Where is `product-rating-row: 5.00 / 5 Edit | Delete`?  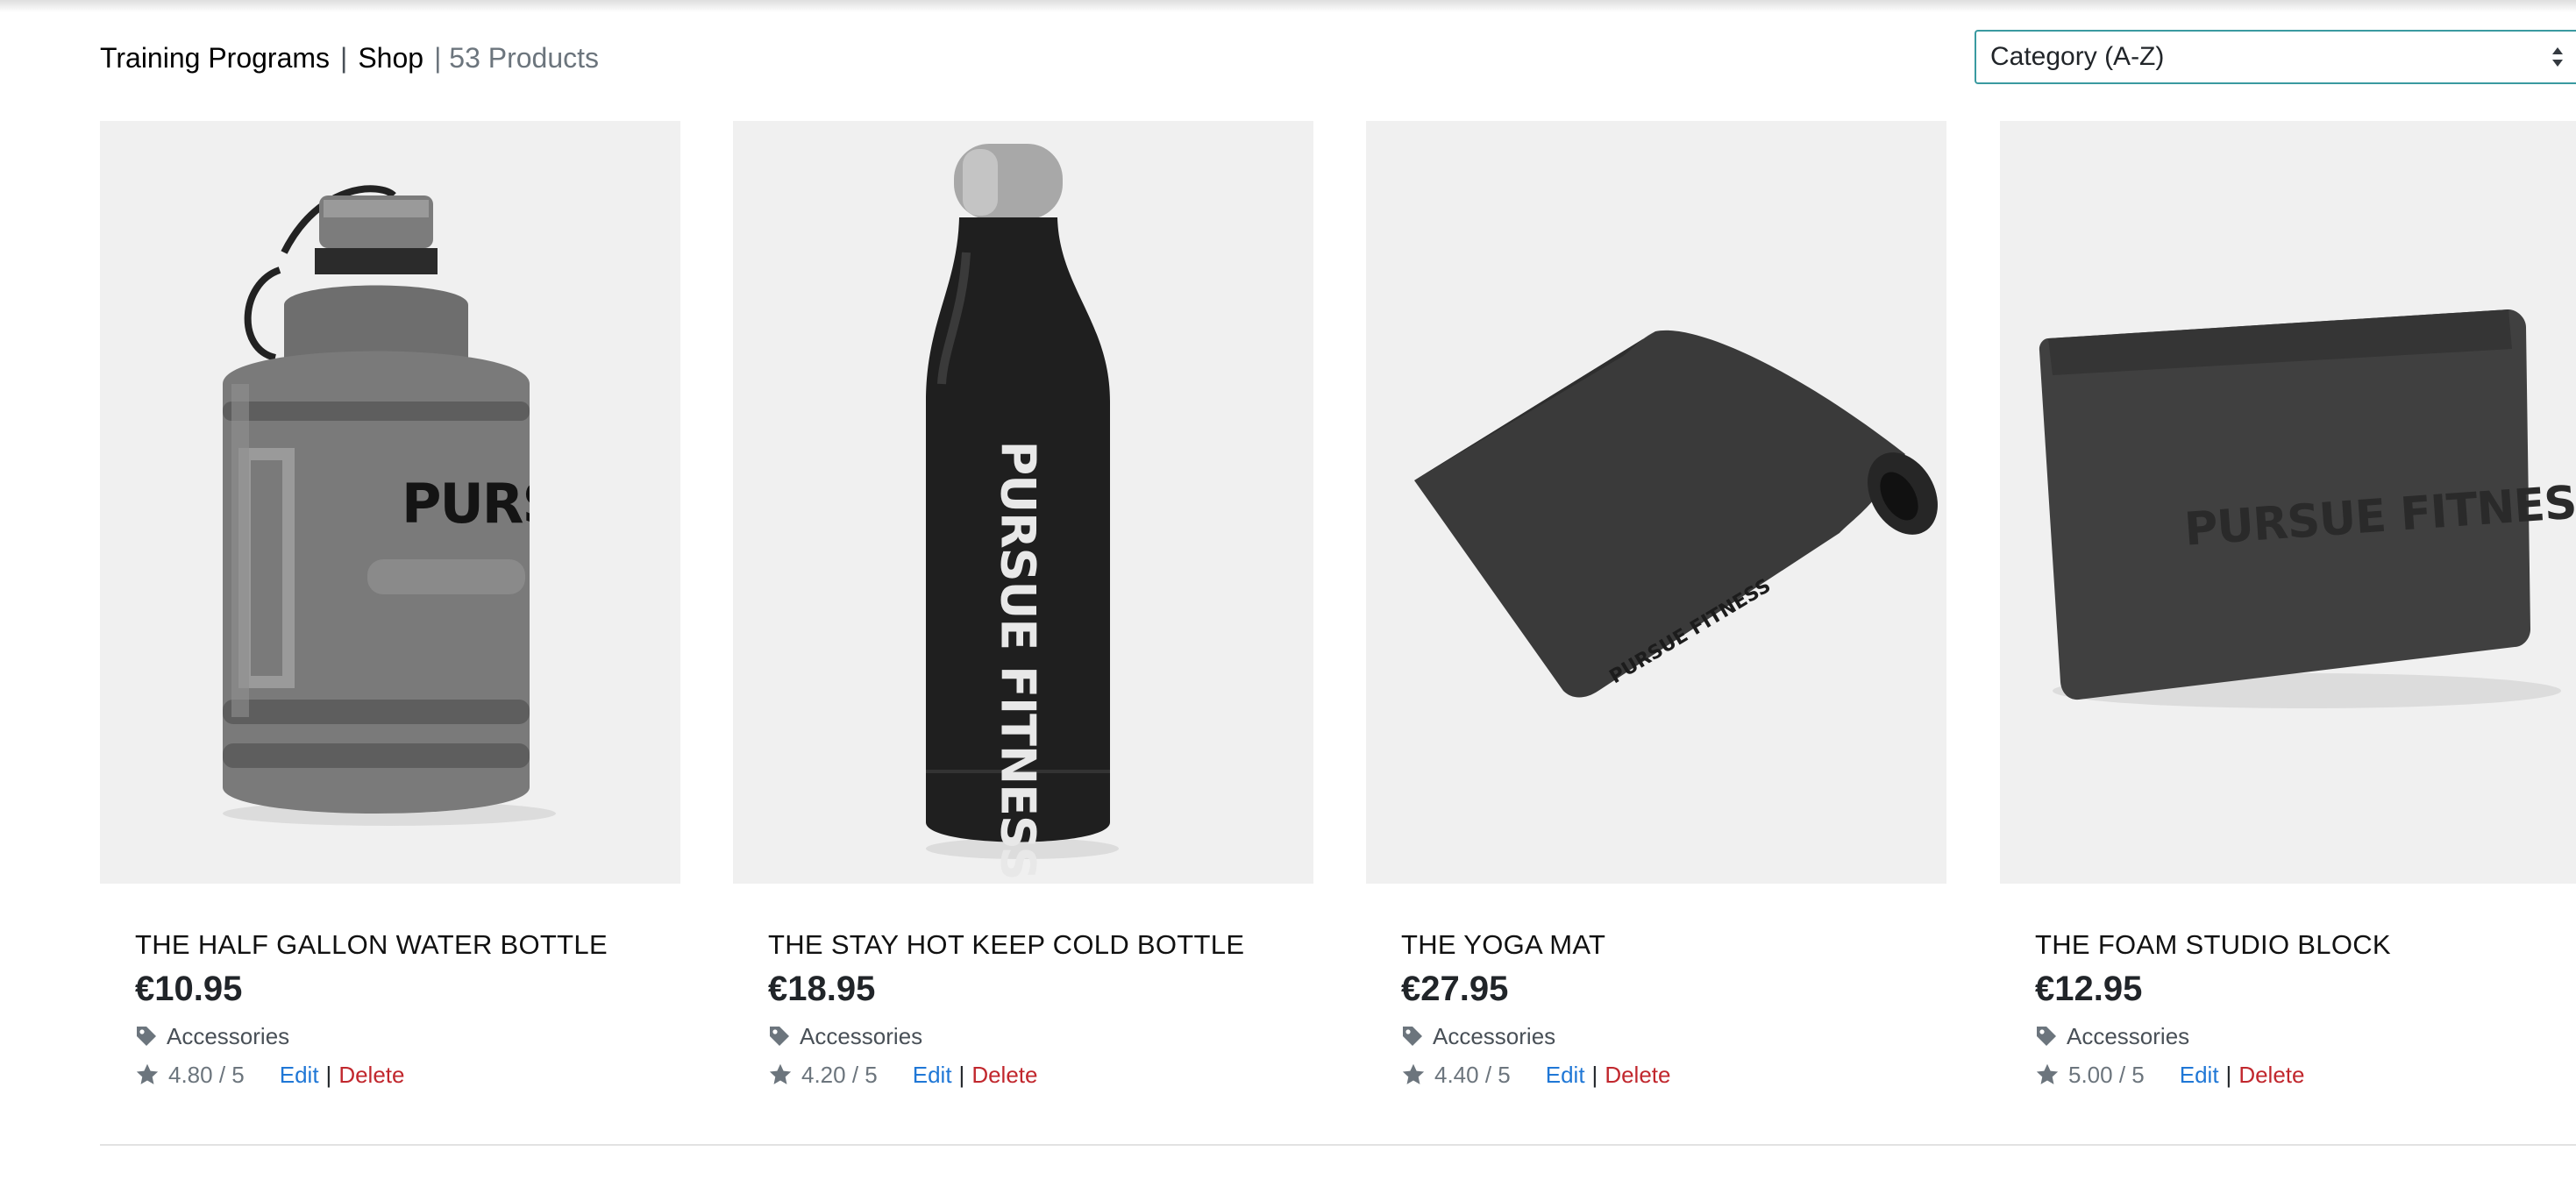 product-rating-row: 5.00 / 5 Edit | Delete is located at coordinates (2290, 1074).